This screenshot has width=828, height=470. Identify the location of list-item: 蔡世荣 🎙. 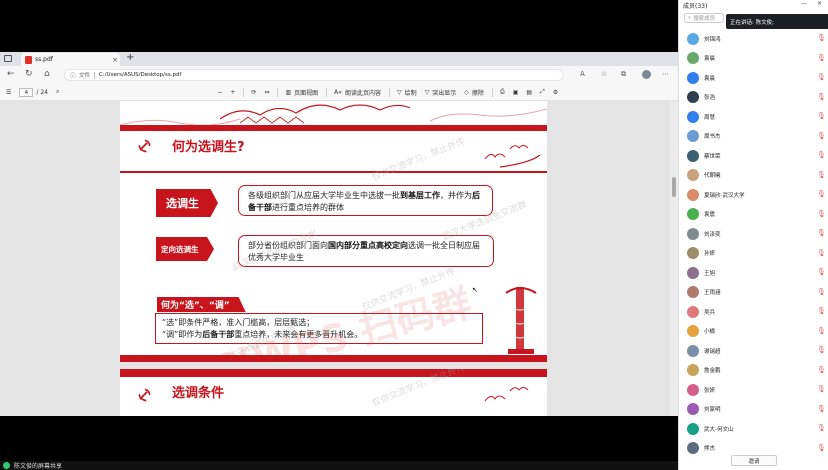
(753, 156).